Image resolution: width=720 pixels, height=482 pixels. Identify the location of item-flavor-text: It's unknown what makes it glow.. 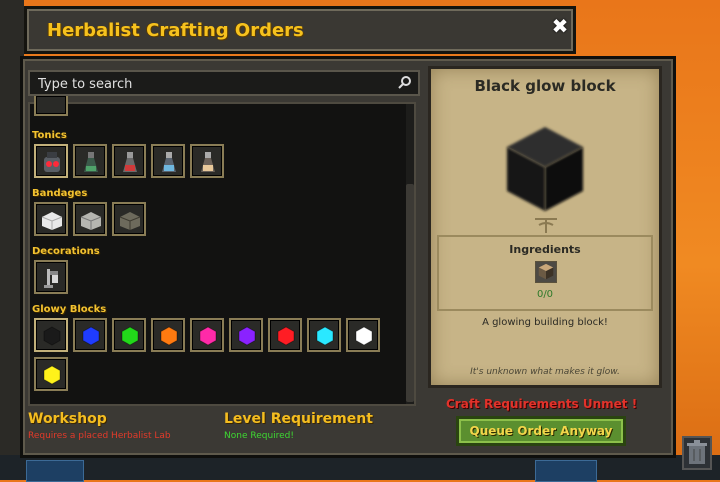
(545, 372).